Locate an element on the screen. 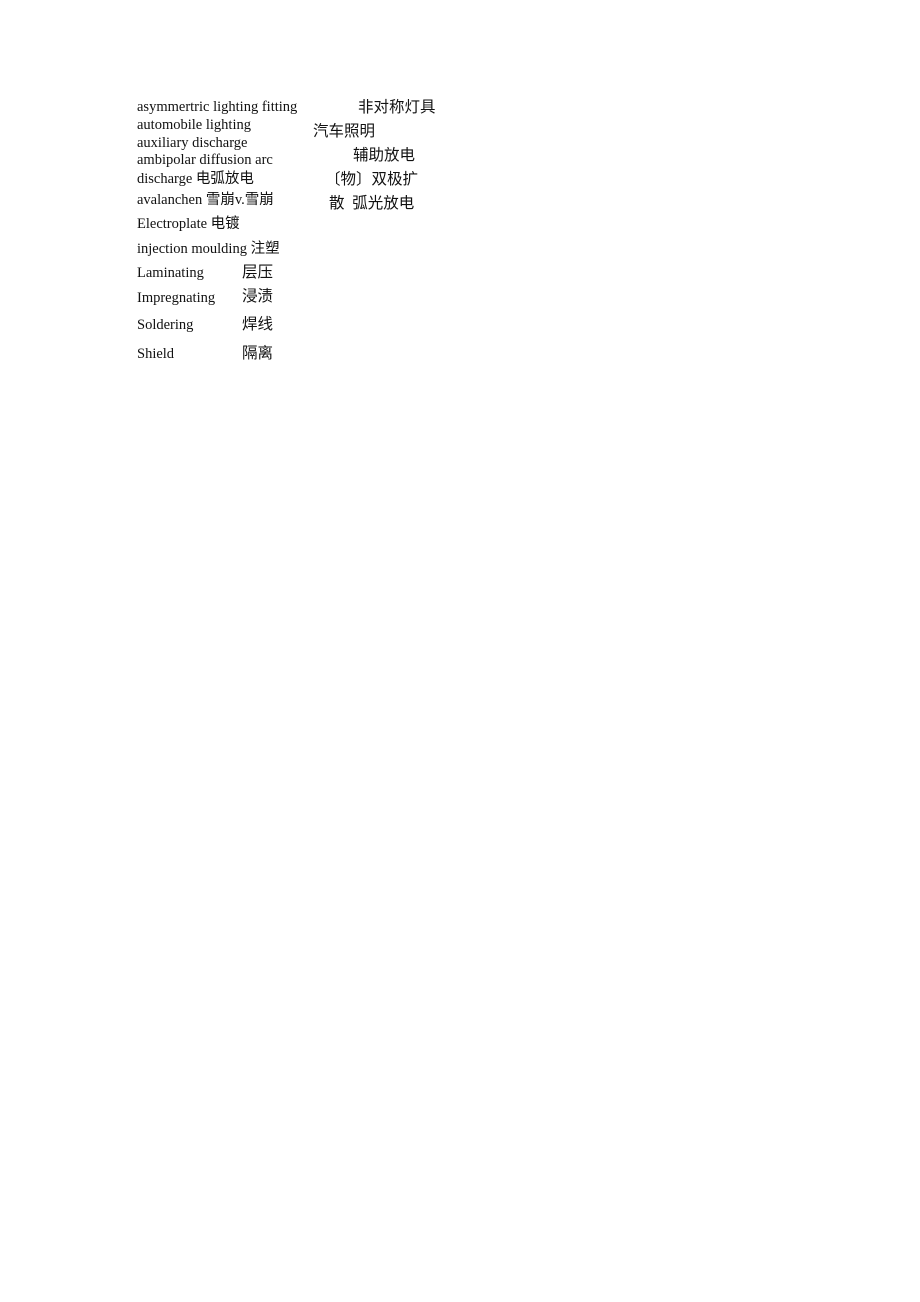 Image resolution: width=920 pixels, height=1302 pixels. term-avalanchen: avalanchen 雪崩v.雪崩 is located at coordinates (205, 200).